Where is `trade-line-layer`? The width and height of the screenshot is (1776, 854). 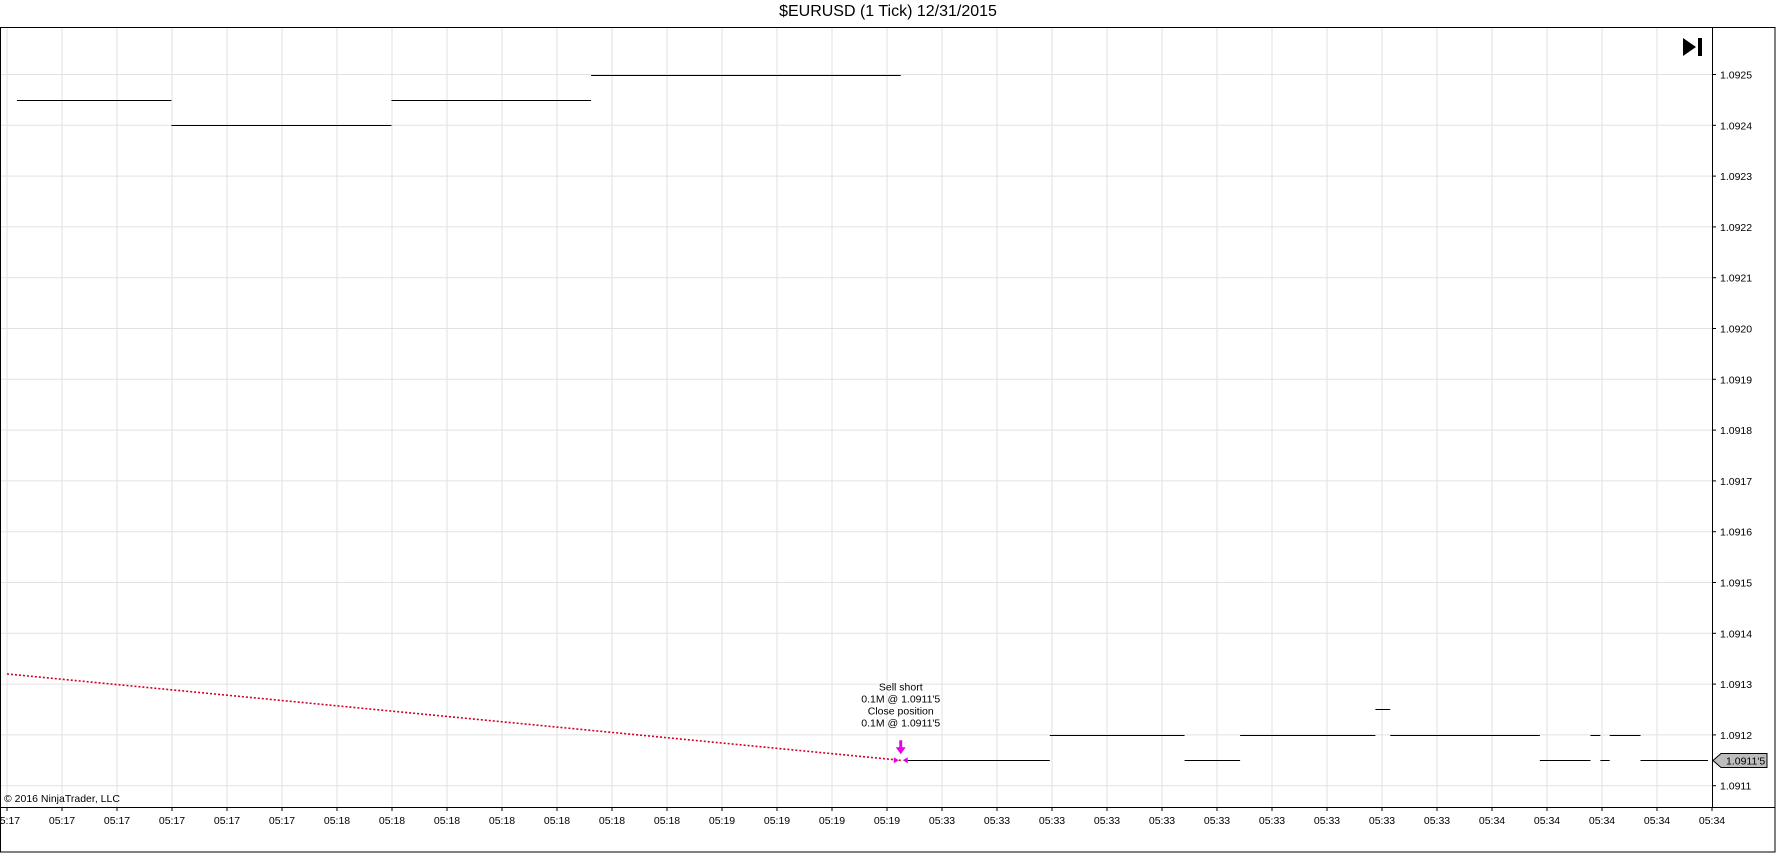 trade-line-layer is located at coordinates (453, 717).